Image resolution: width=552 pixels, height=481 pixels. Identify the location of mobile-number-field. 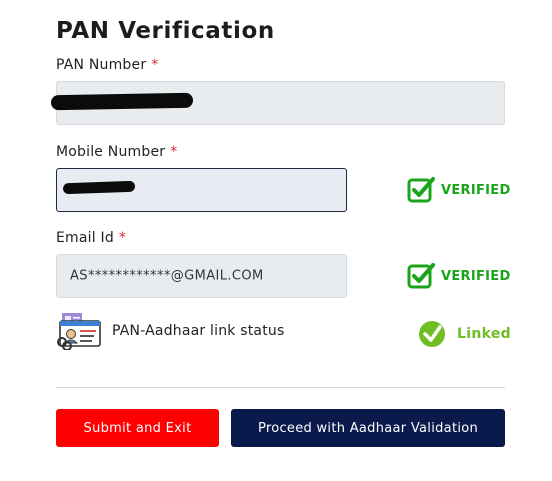
(201, 190).